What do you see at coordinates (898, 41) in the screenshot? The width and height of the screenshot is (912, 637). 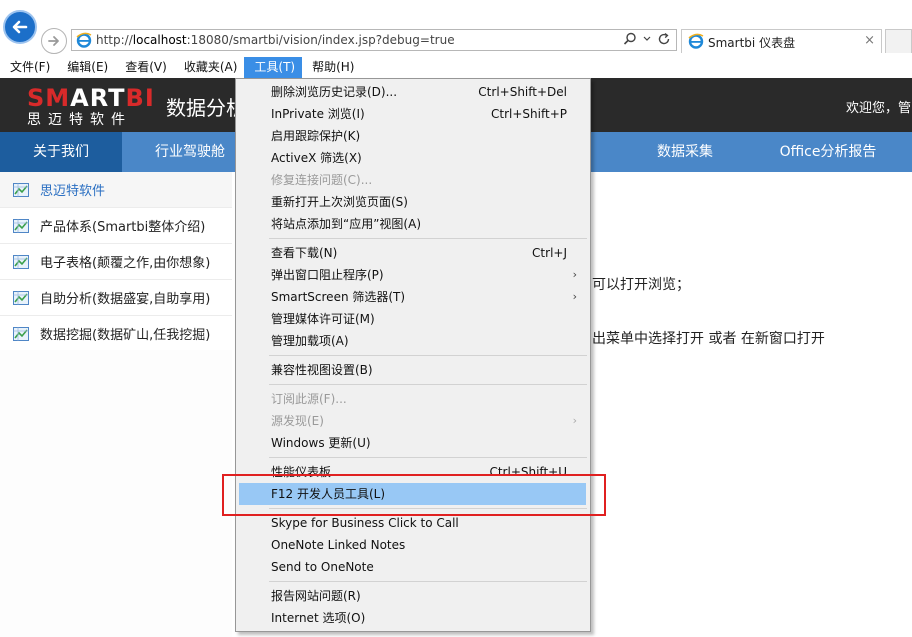 I see `new-tab-button` at bounding box center [898, 41].